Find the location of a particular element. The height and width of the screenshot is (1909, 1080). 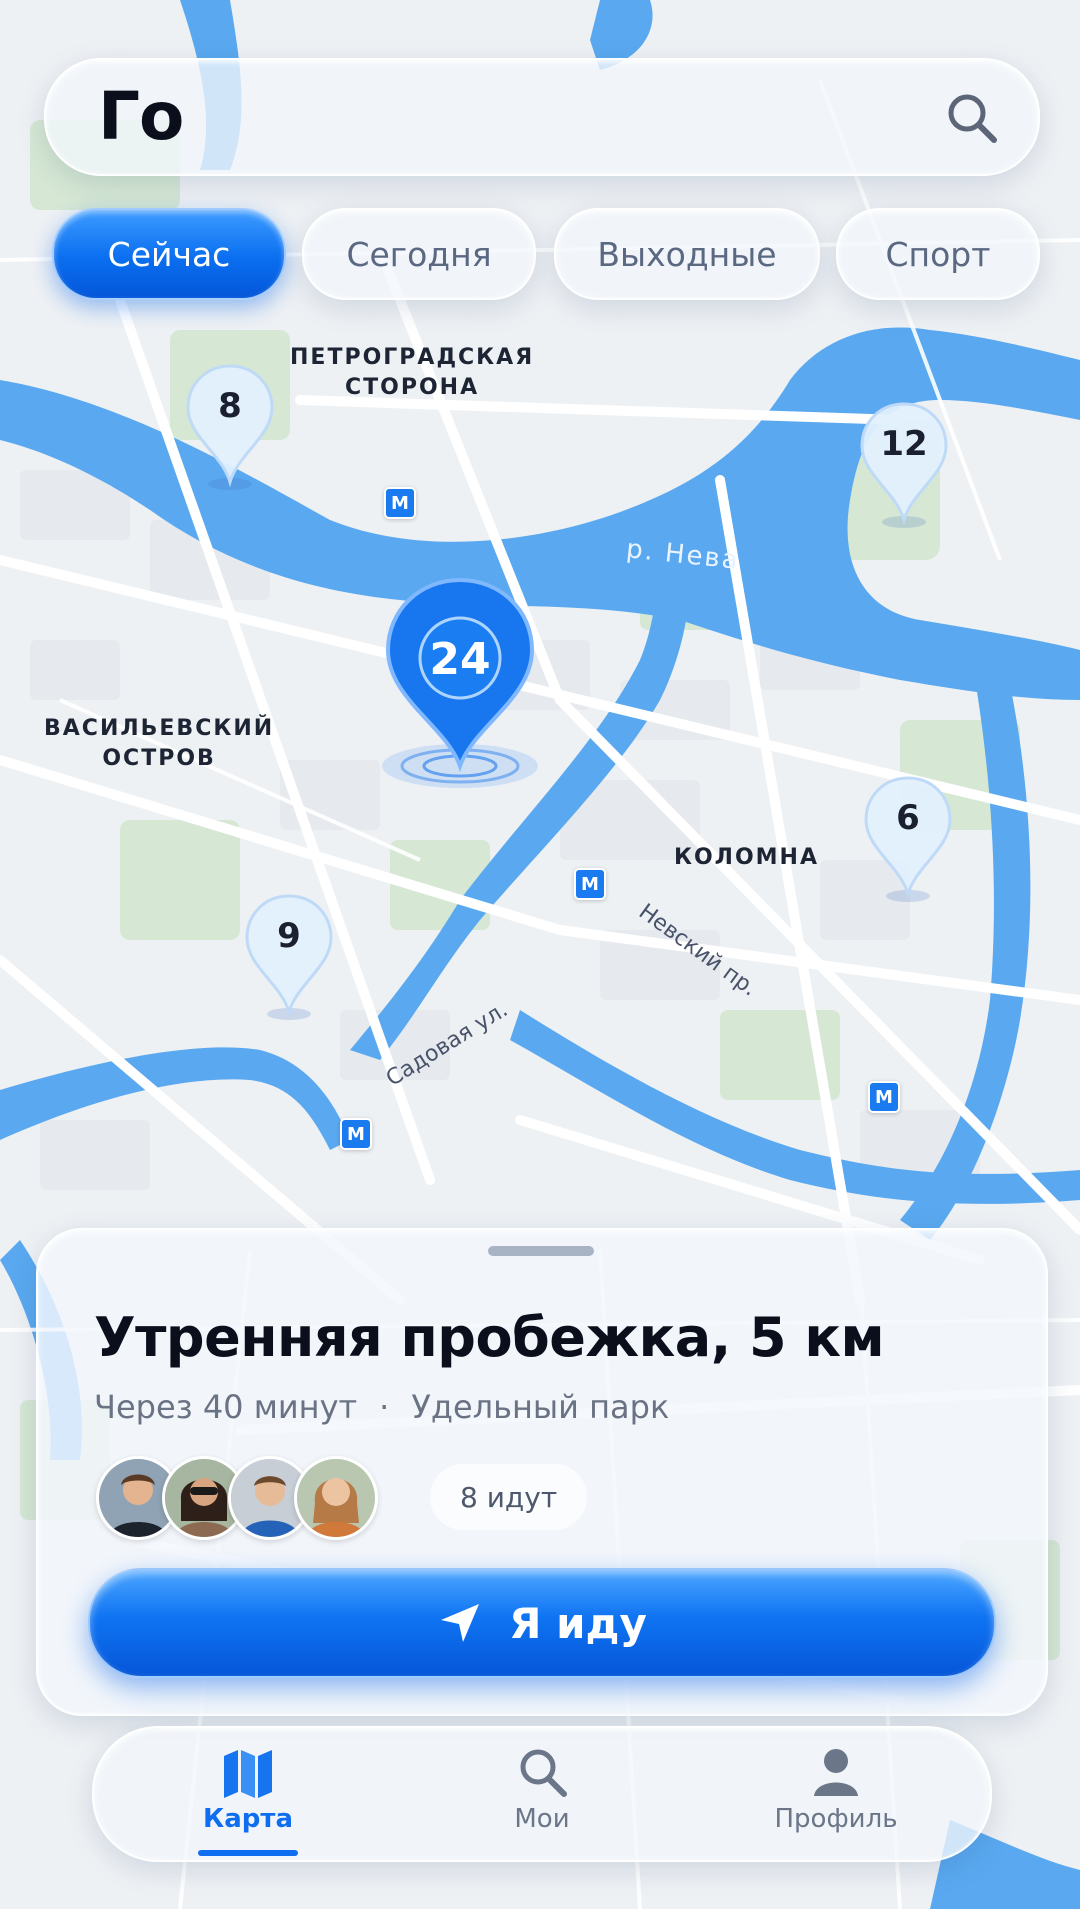

event-time: Через 40 минут is located at coordinates (226, 1407).